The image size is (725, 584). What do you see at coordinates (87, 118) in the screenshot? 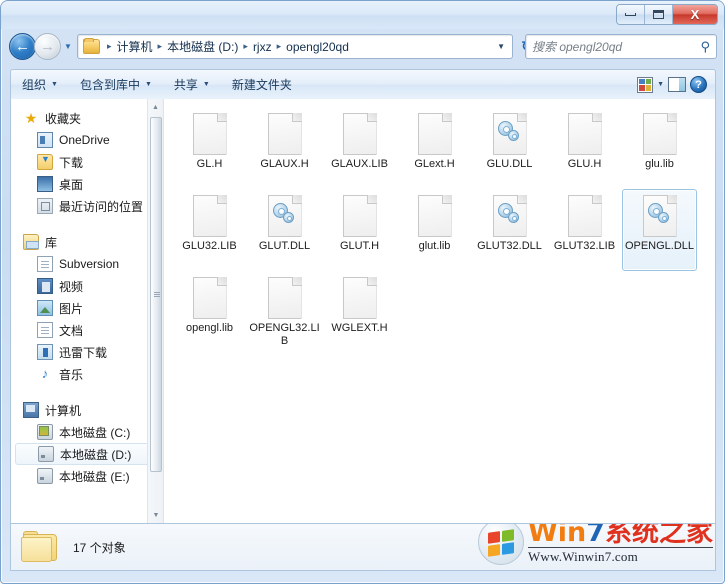
I see `sidebar-group-0: ★ 收藏夹` at bounding box center [87, 118].